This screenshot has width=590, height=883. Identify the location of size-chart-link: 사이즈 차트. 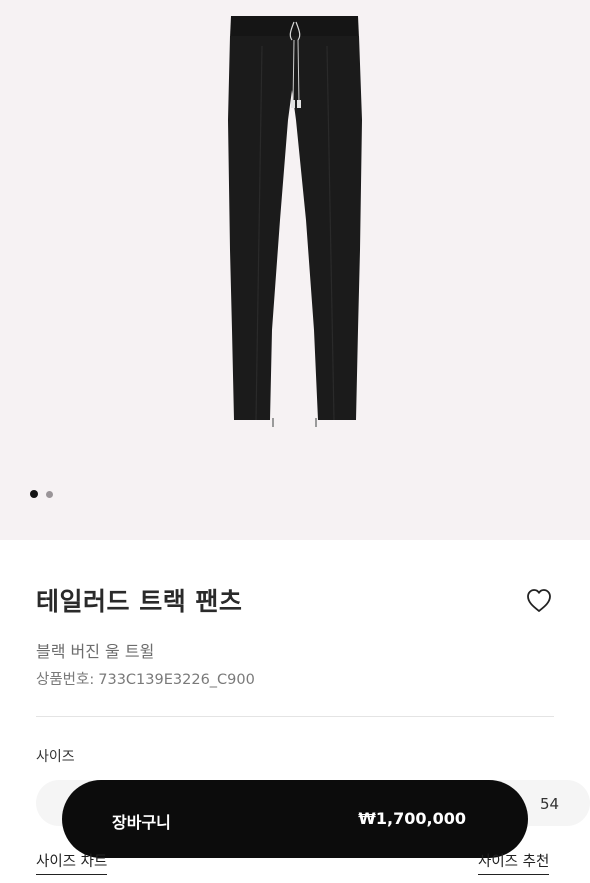
(72, 864).